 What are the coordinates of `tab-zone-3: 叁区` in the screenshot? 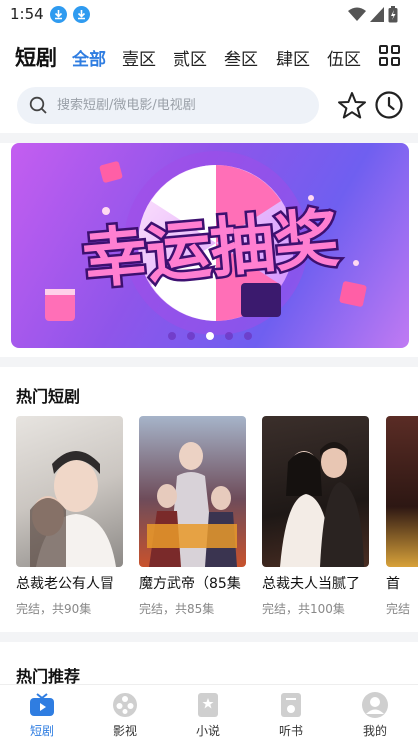 It's located at (241, 57).